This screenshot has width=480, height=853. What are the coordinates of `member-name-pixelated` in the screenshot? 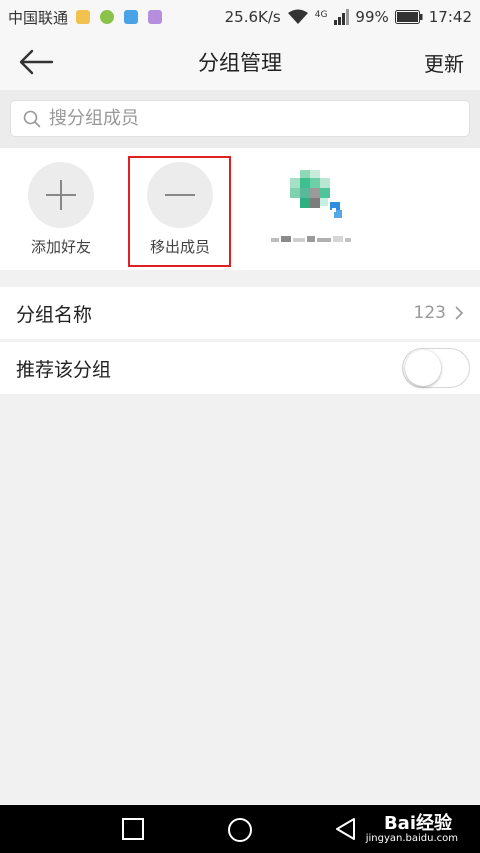 It's located at (311, 239).